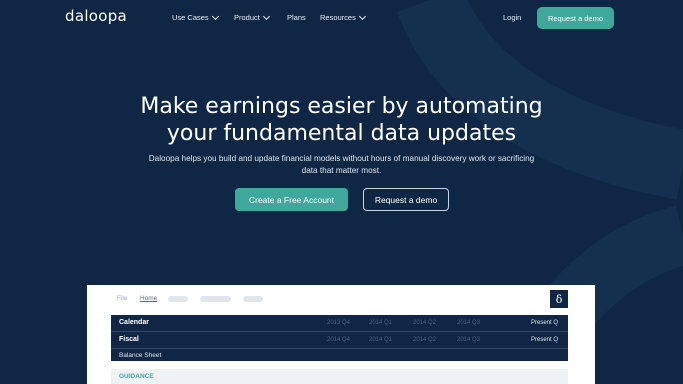  Describe the element at coordinates (140, 355) in the screenshot. I see `row-label: Balance Sheet` at that location.